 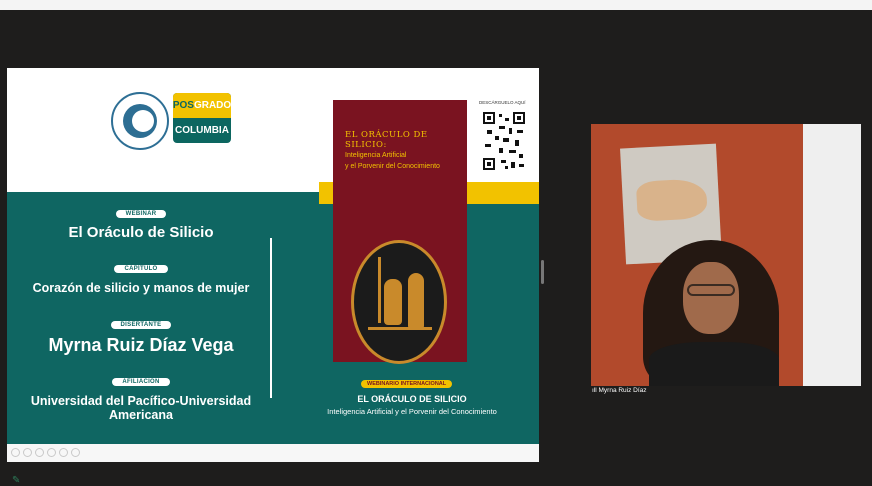 I want to click on university-seal-logo, so click(x=140, y=121).